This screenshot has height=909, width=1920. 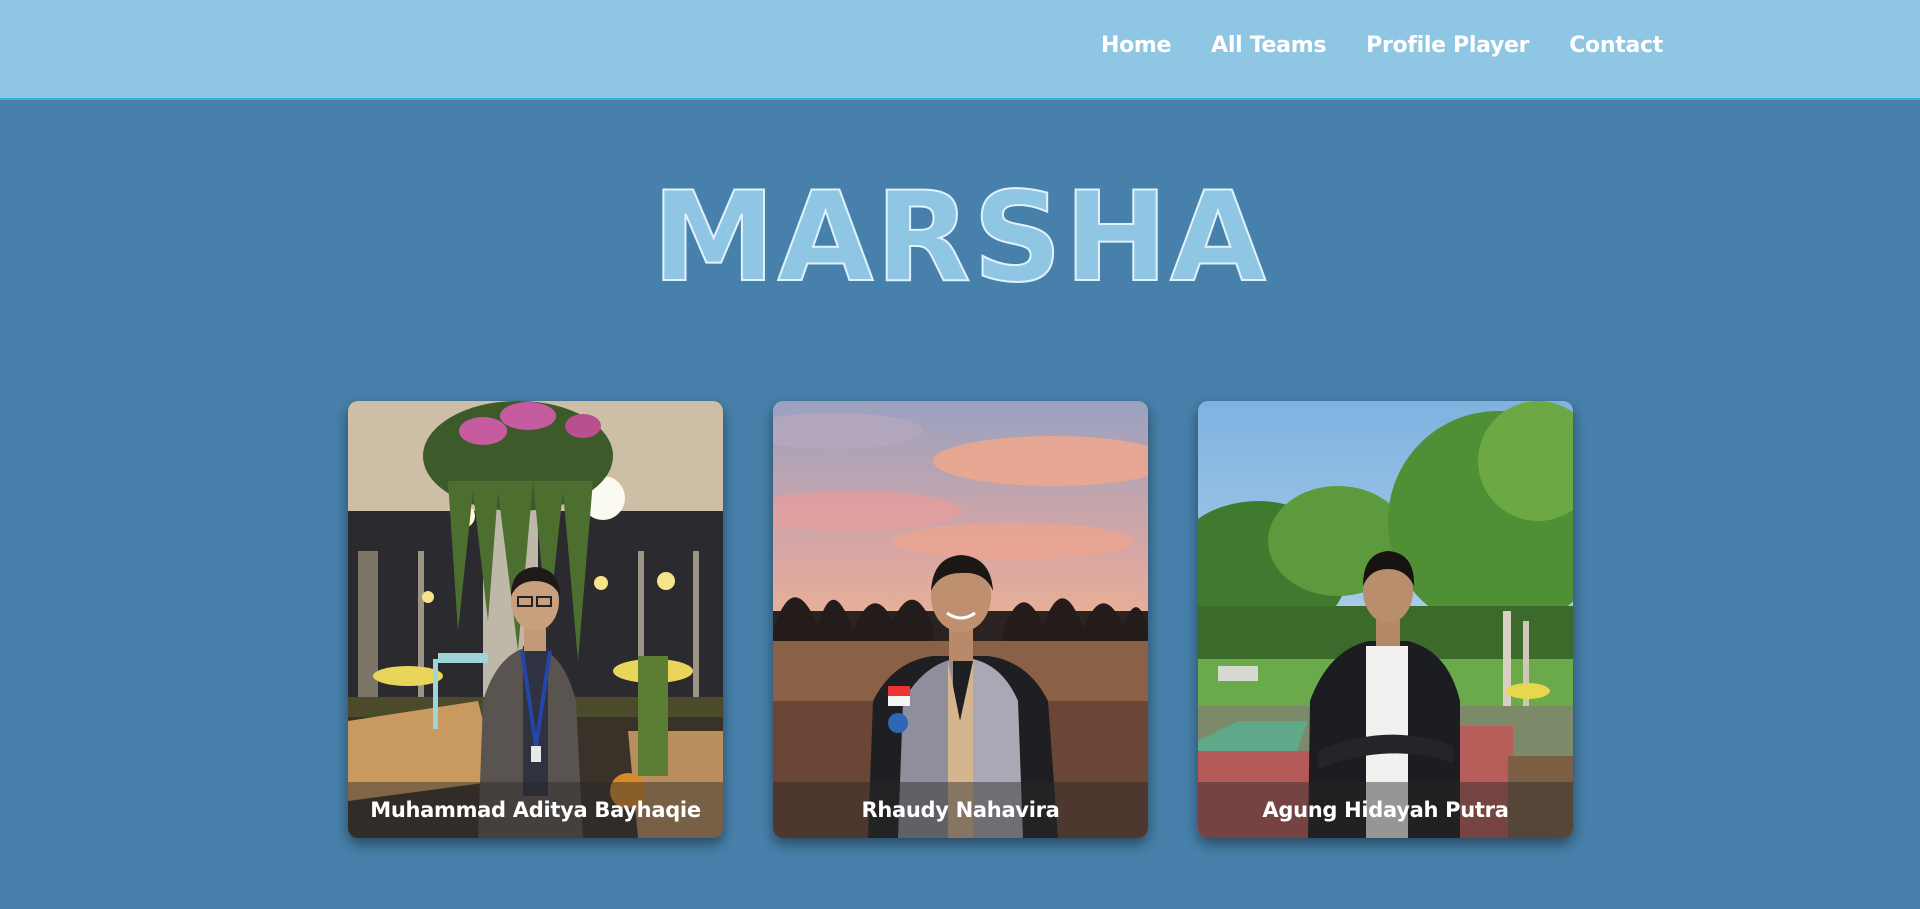 I want to click on navbar: Home All Teams Profile Player Contact, so click(x=960, y=50).